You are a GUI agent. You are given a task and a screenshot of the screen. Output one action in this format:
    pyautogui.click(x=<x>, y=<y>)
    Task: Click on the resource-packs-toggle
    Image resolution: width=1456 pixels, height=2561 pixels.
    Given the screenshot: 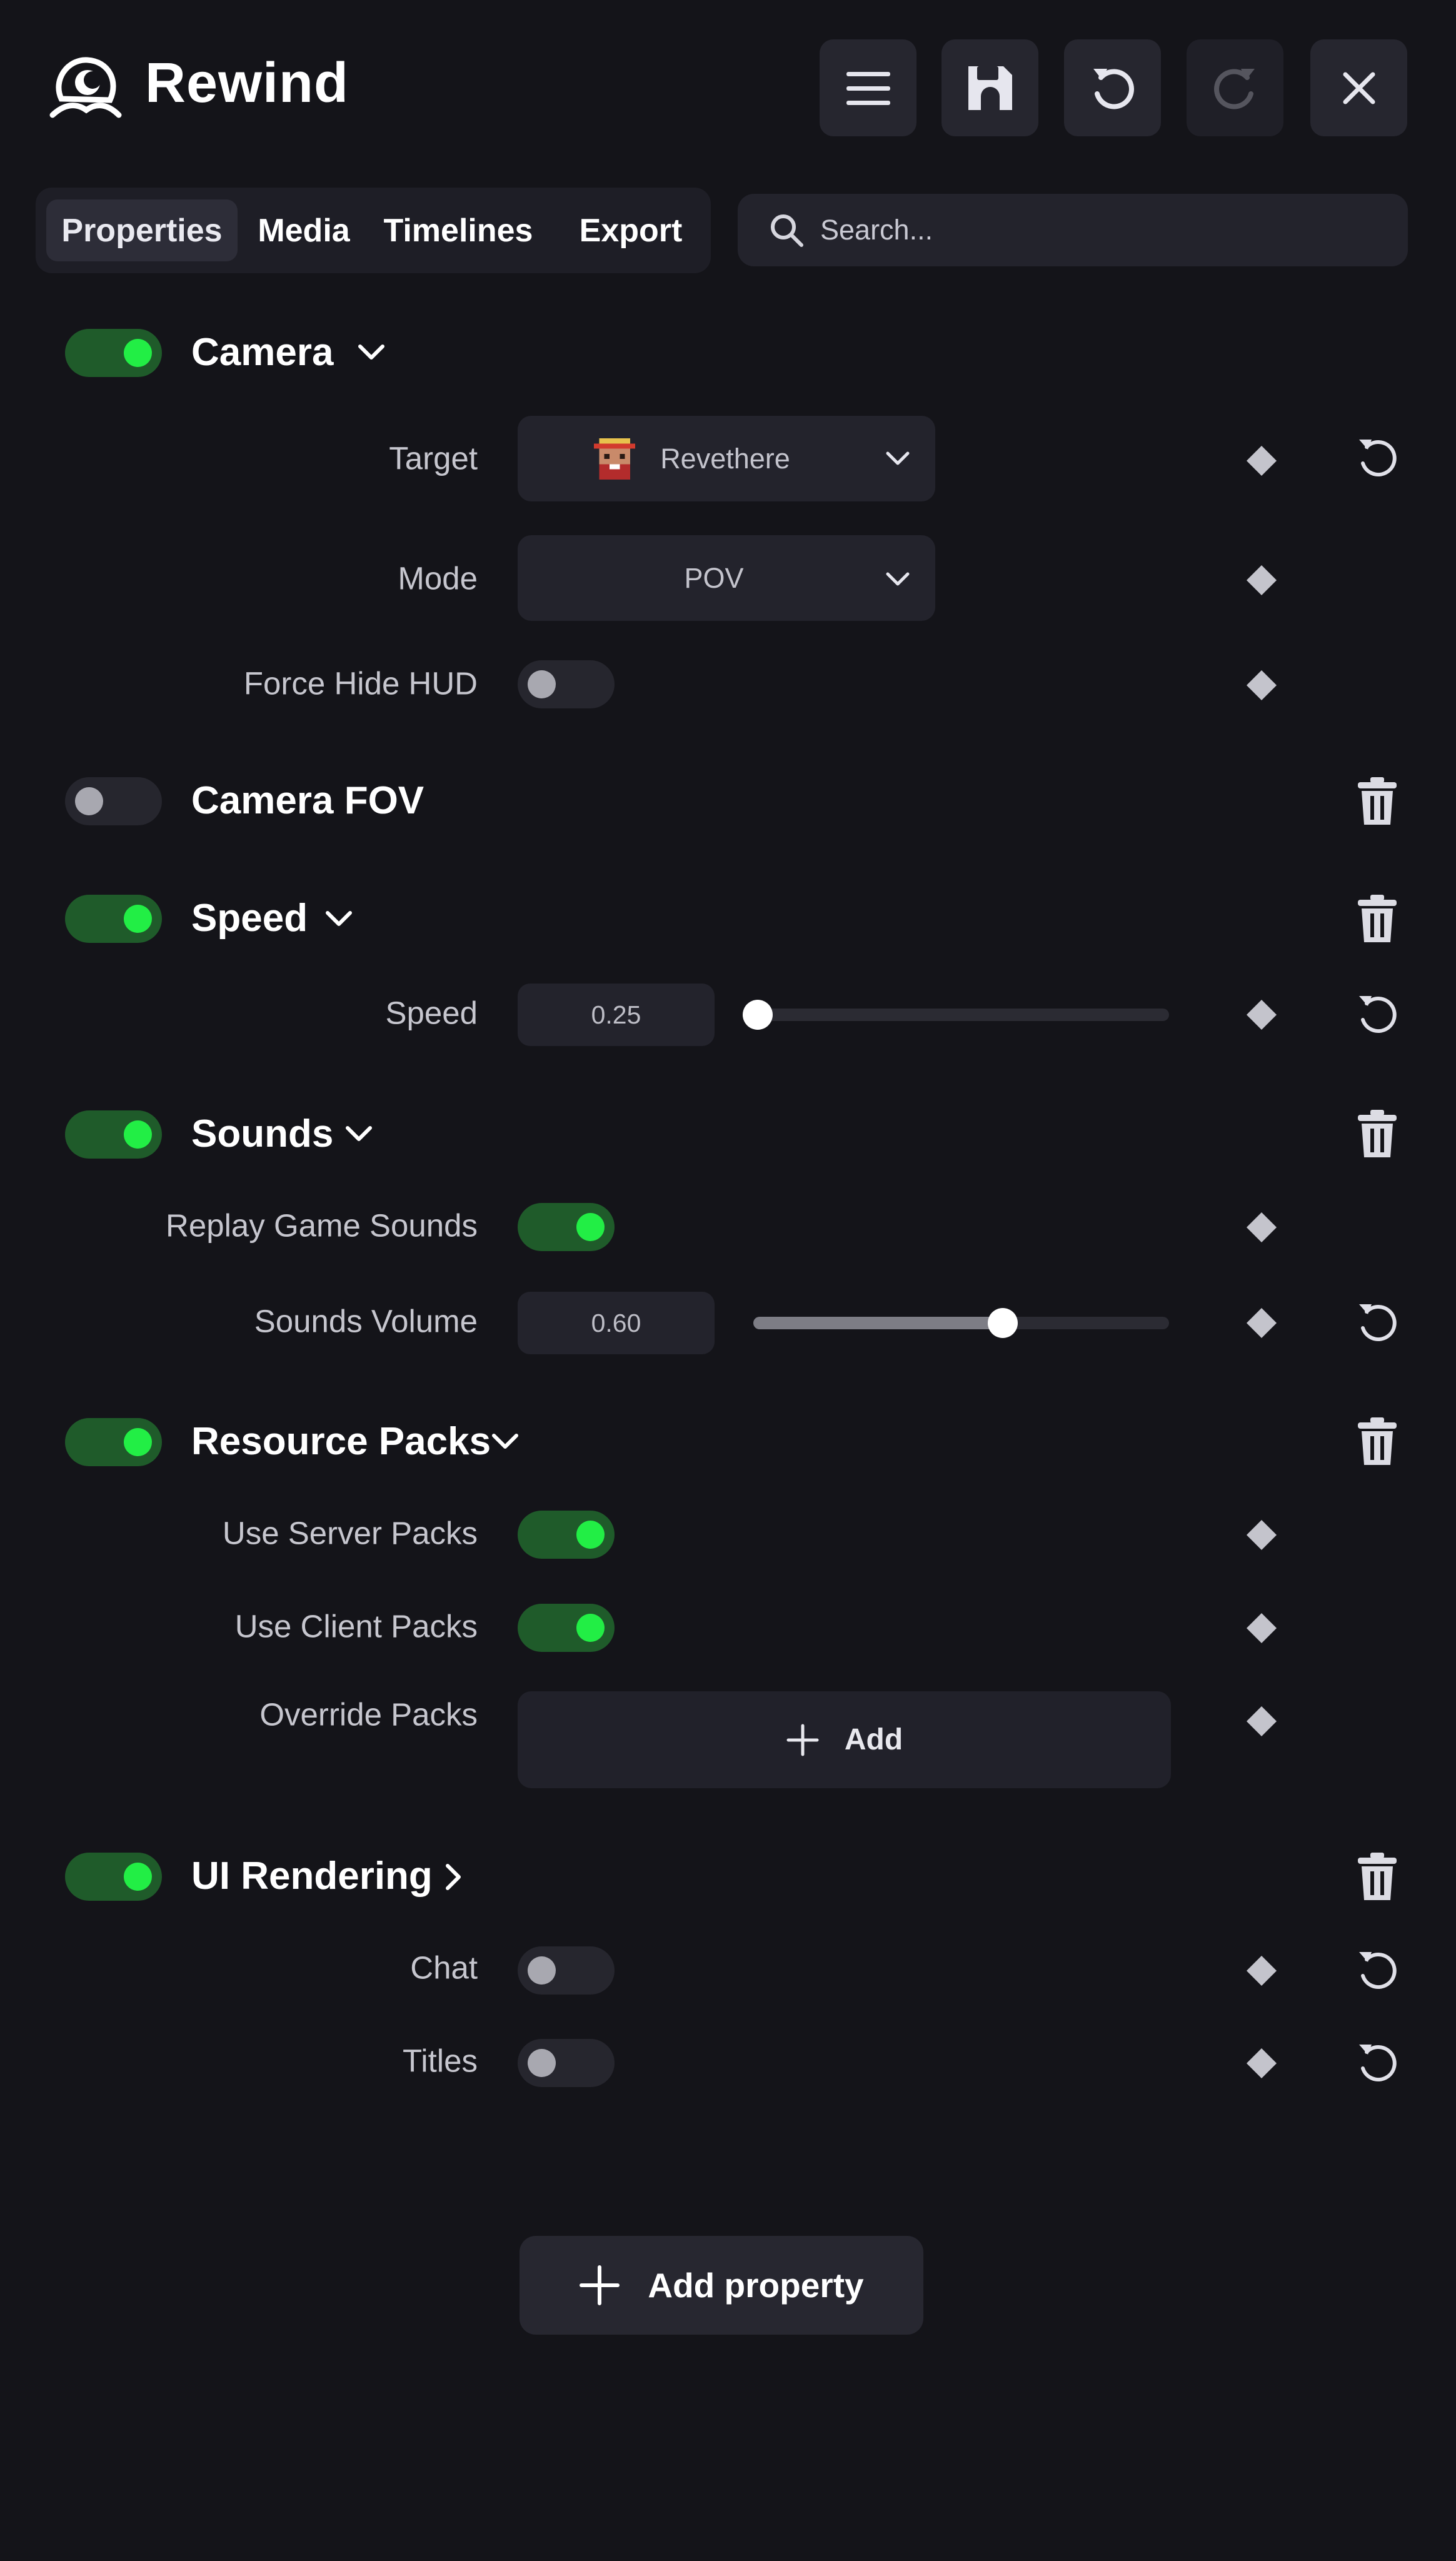 What is the action you would take?
    pyautogui.click(x=113, y=1442)
    